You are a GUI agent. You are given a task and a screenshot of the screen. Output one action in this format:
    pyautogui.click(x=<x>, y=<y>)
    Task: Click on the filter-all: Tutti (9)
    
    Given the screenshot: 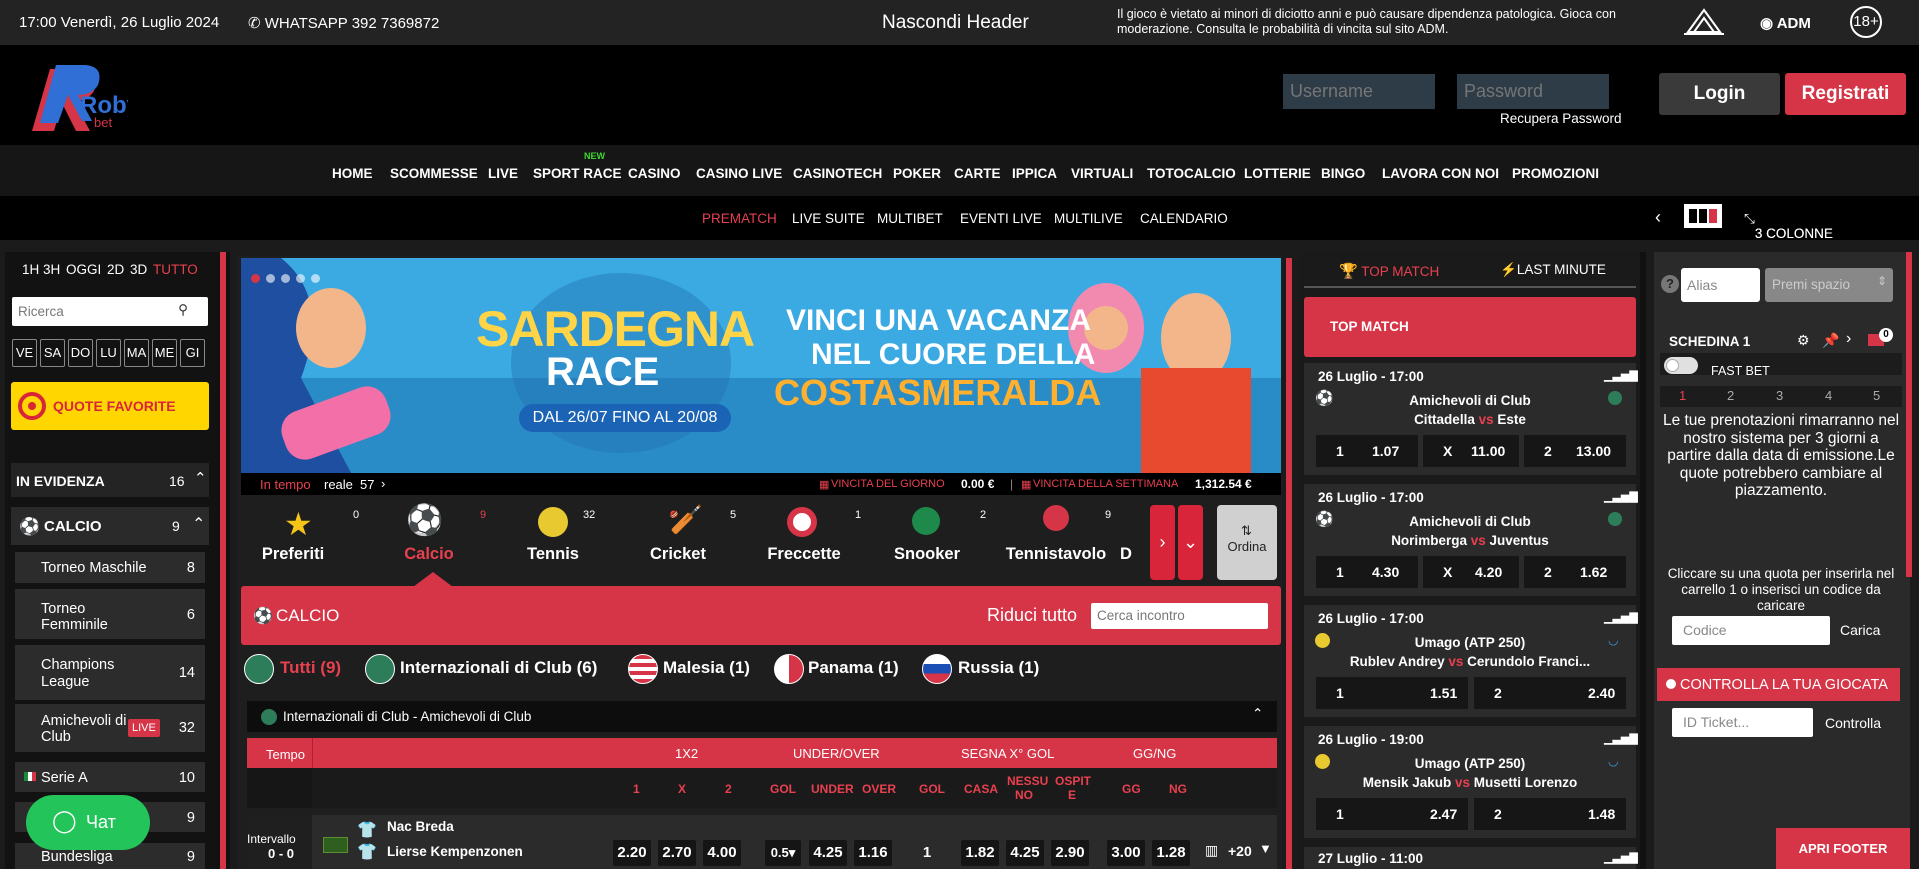 What is the action you would take?
    pyautogui.click(x=310, y=668)
    